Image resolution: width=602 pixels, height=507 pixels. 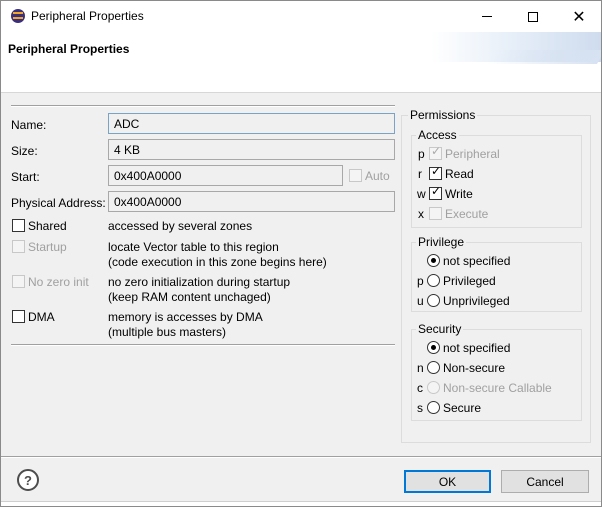 I want to click on access-key-peripheral: p, so click(x=421, y=154).